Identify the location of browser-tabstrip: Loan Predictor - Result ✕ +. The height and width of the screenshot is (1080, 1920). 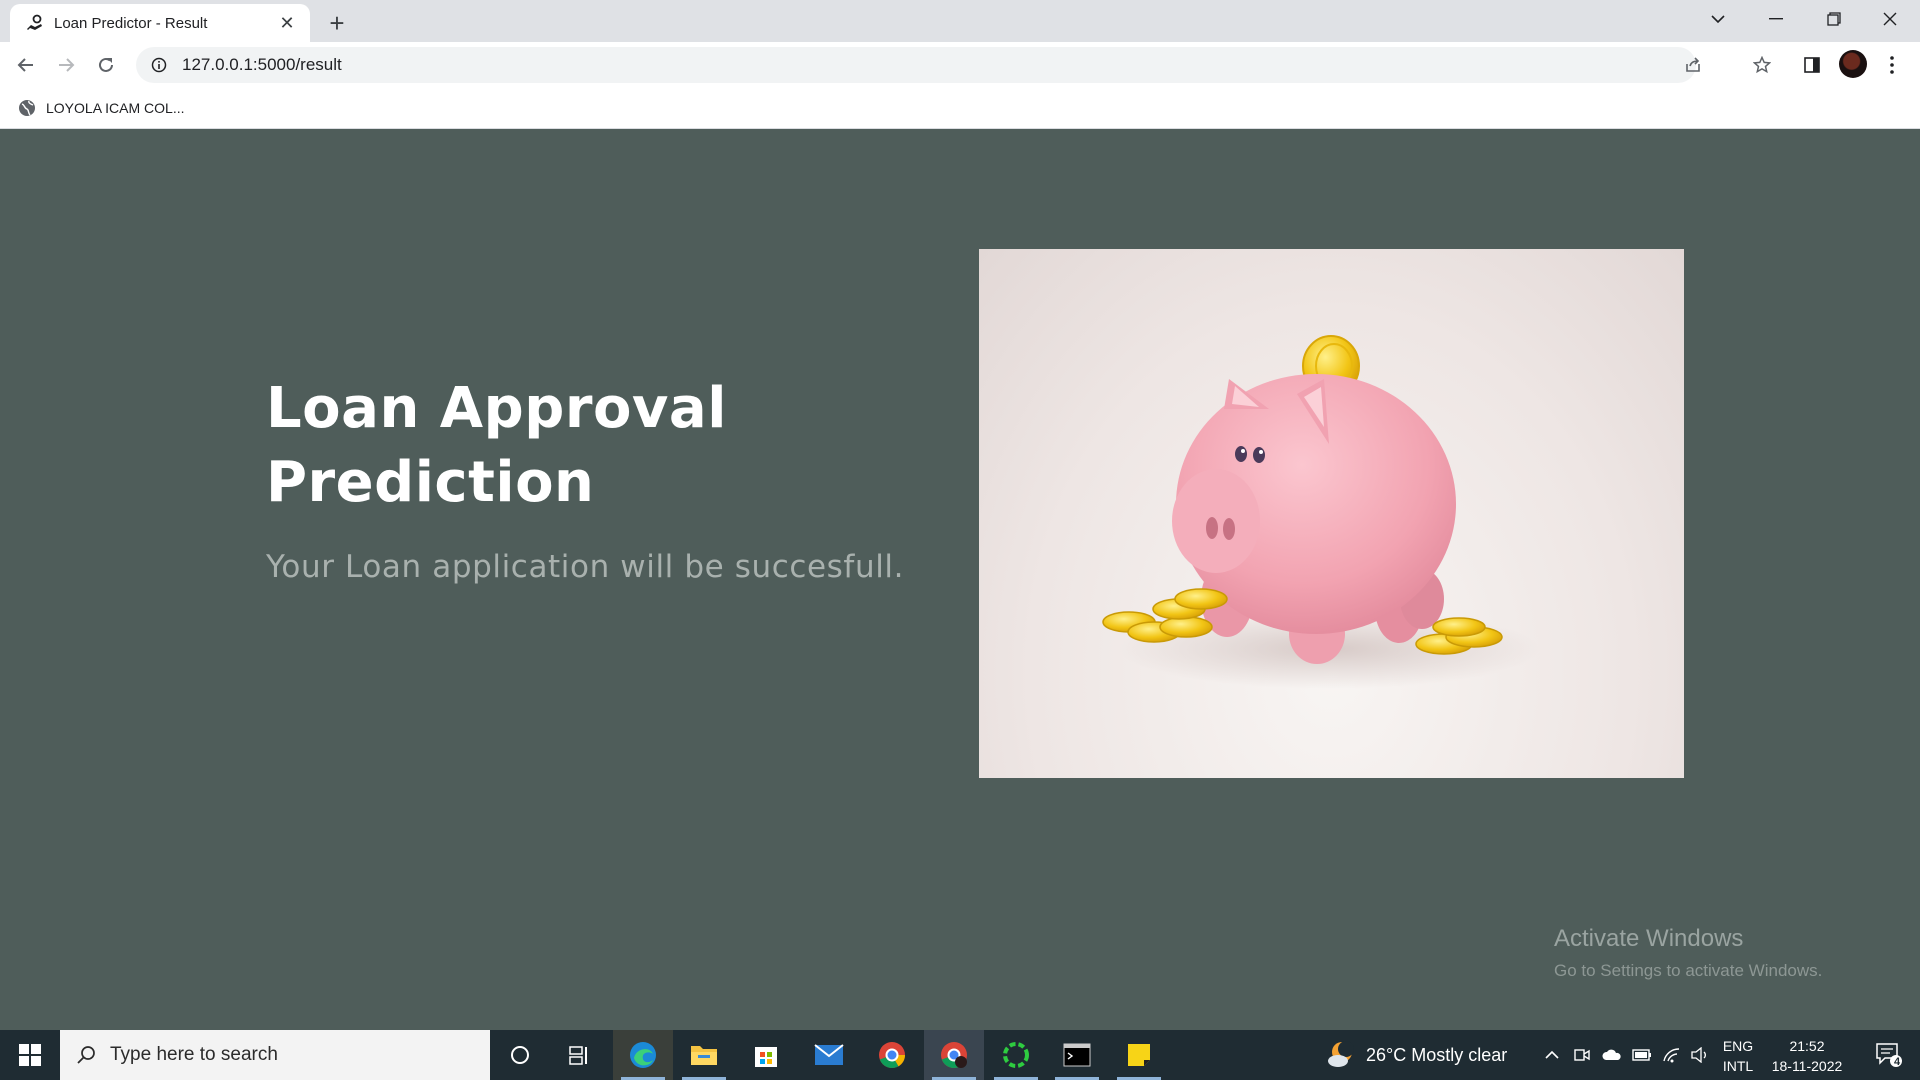
(960, 21).